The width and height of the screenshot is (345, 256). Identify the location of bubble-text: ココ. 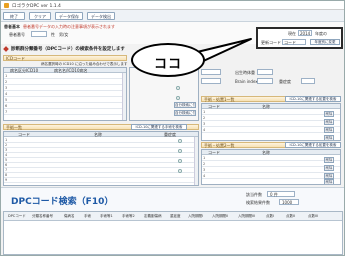
(167, 64).